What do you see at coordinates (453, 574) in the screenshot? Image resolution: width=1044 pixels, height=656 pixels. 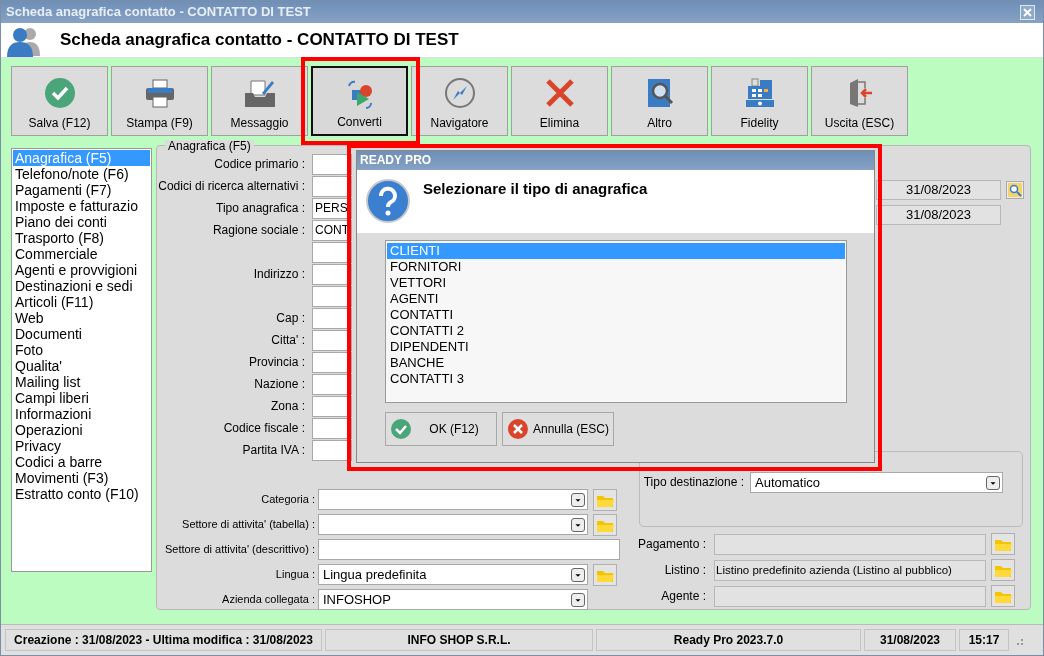 I see `dropdown-field: Lingua predefinita` at bounding box center [453, 574].